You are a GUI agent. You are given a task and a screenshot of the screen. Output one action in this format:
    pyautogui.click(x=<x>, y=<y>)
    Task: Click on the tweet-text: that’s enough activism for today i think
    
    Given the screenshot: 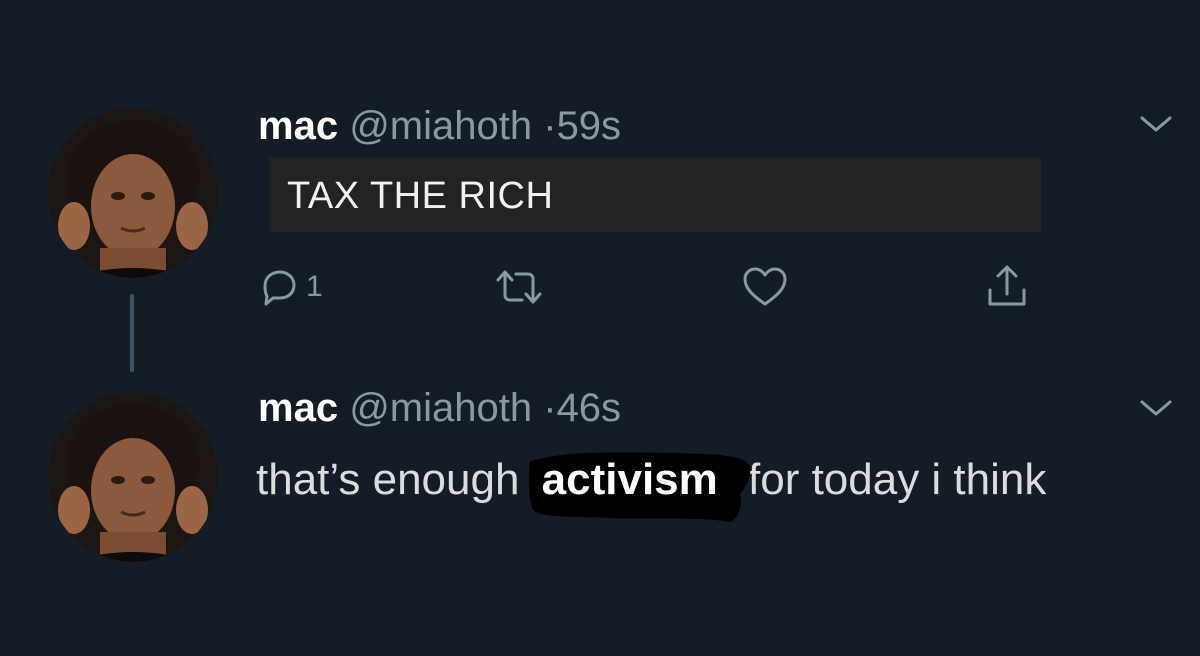 What is the action you would take?
    pyautogui.click(x=686, y=487)
    